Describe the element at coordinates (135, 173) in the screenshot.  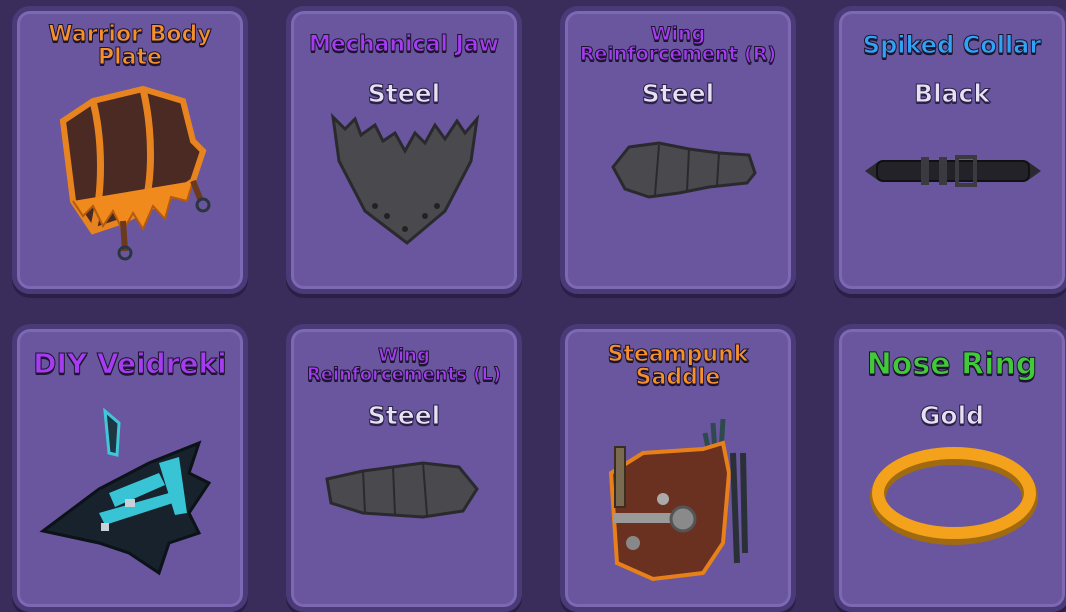
I see `body-plate-icon` at that location.